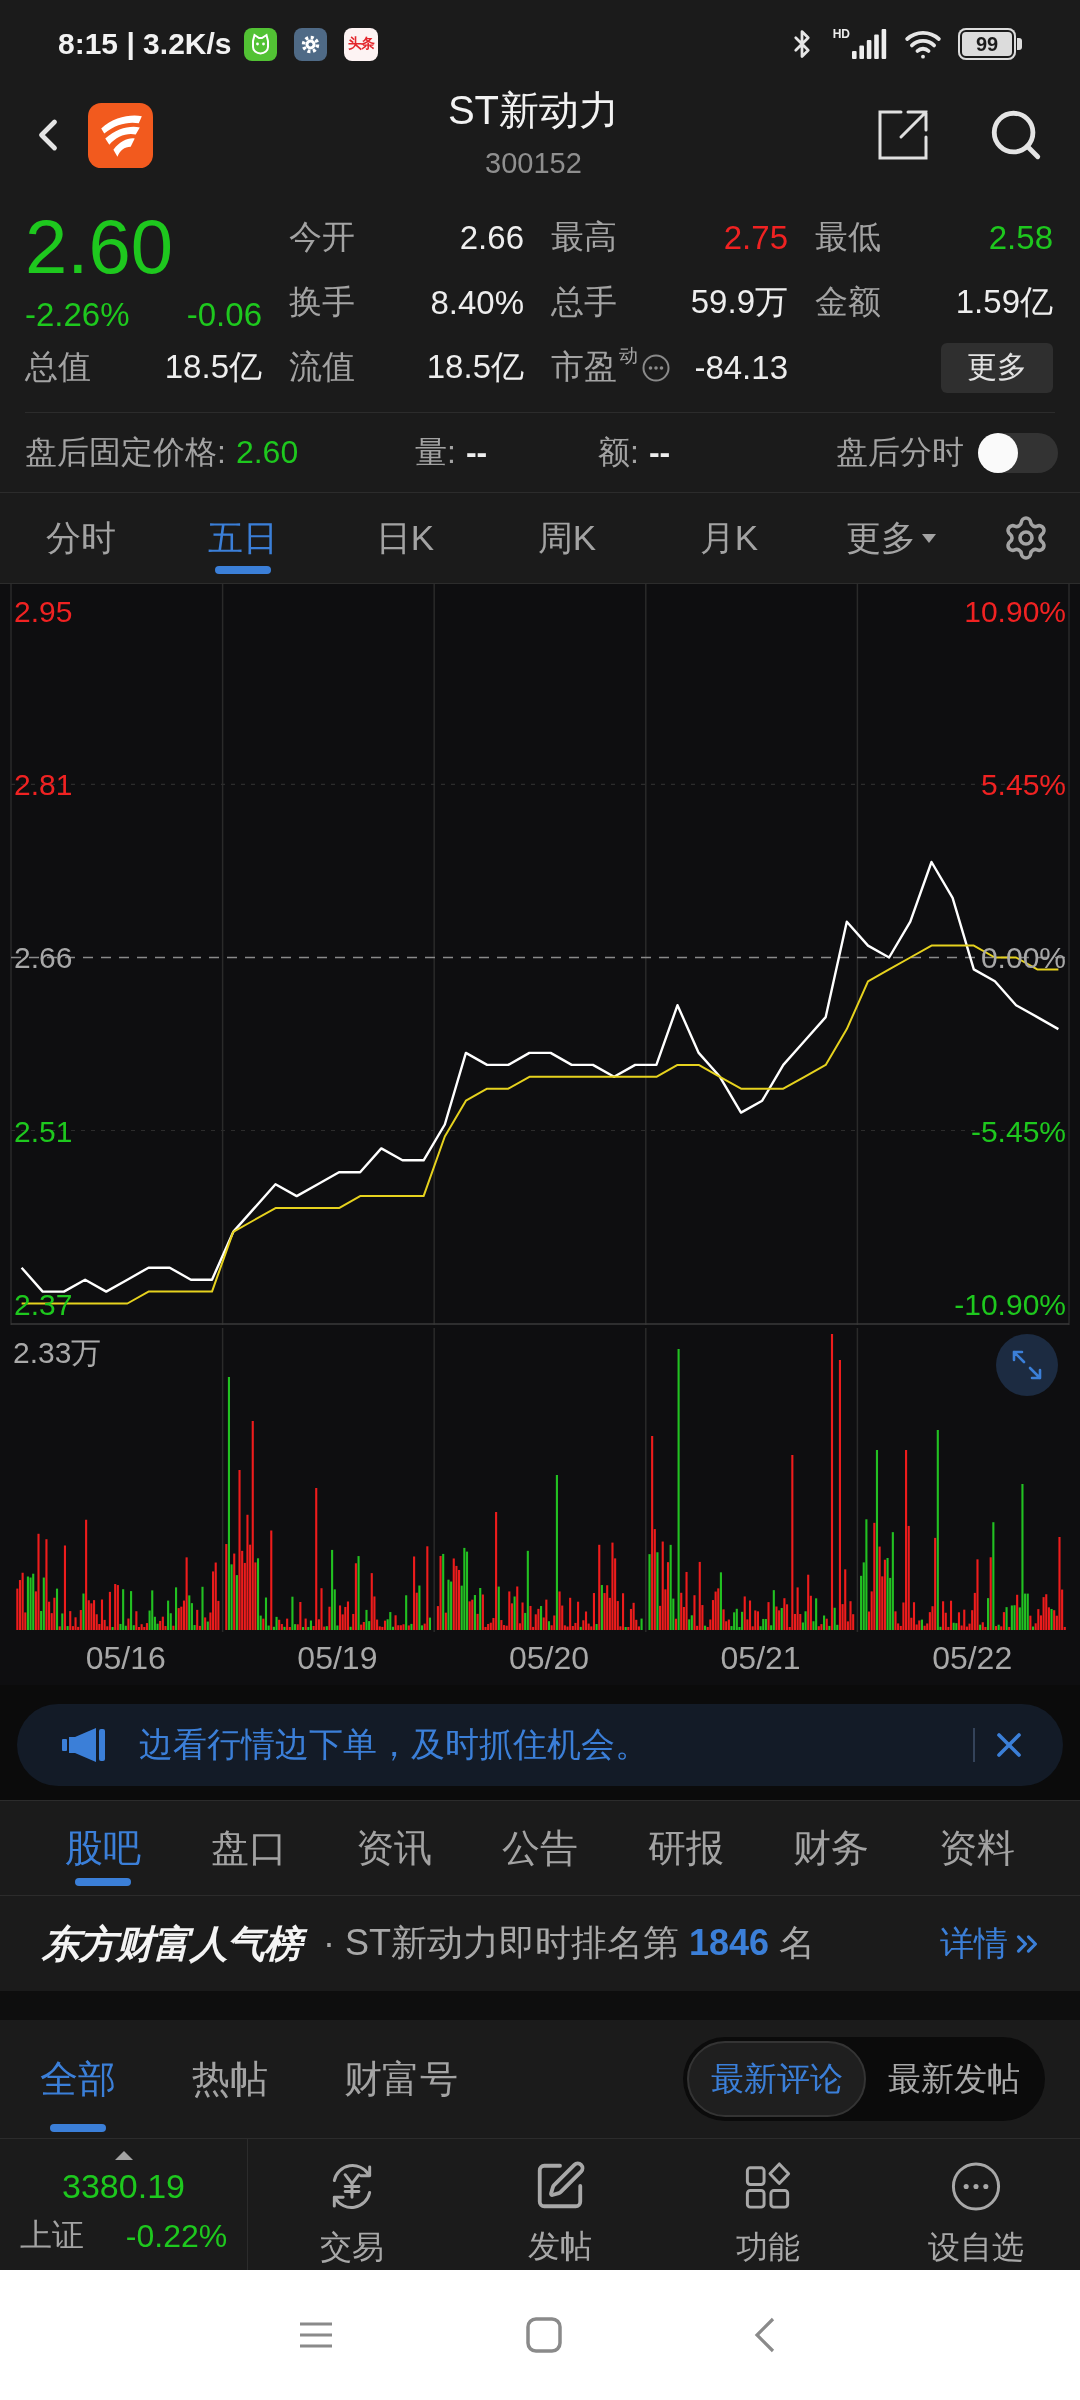  What do you see at coordinates (569, 1943) in the screenshot?
I see `ranking-text: · ST新动力即时排名第 1846 名` at bounding box center [569, 1943].